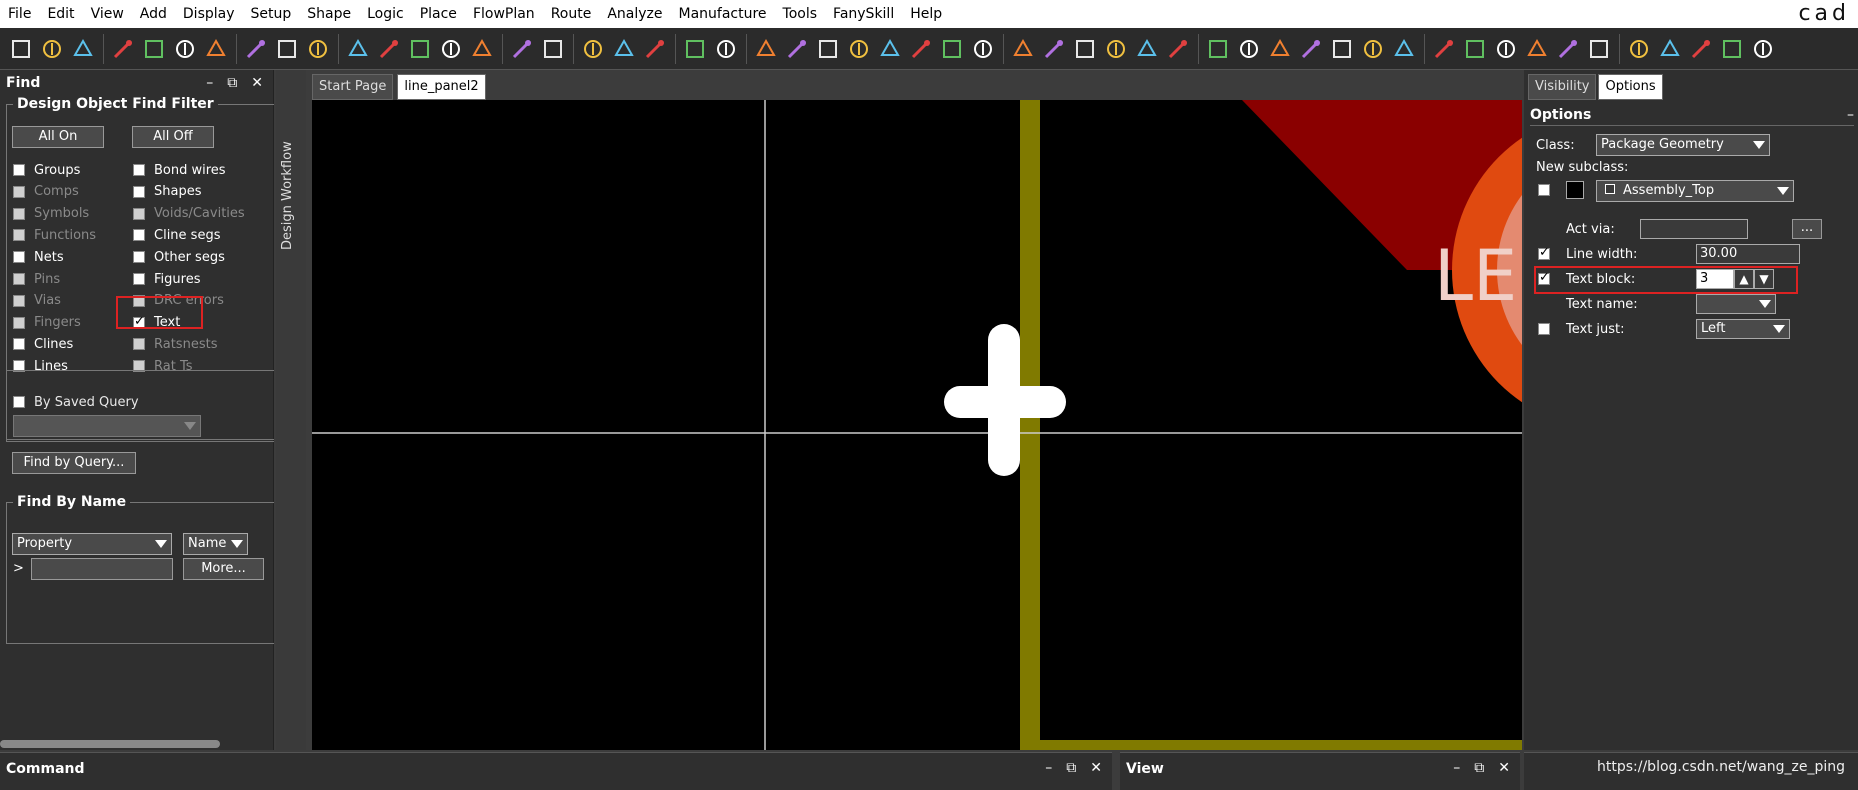 Image resolution: width=1858 pixels, height=790 pixels. Describe the element at coordinates (43, 344) in the screenshot. I see `filter-clines: Clines` at that location.